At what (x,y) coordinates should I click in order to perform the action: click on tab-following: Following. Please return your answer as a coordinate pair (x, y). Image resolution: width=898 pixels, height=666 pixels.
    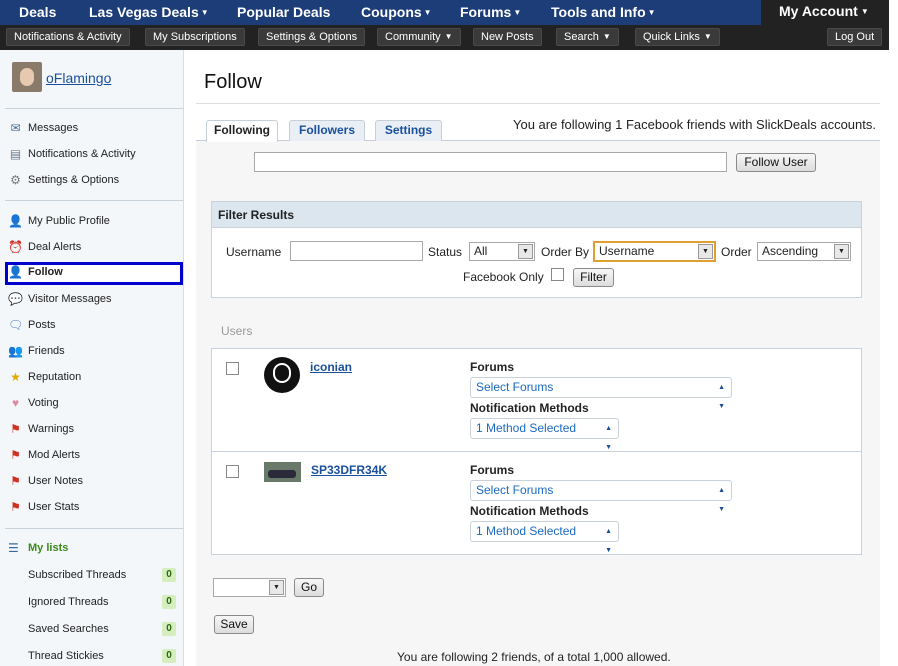
    Looking at the image, I should click on (242, 131).